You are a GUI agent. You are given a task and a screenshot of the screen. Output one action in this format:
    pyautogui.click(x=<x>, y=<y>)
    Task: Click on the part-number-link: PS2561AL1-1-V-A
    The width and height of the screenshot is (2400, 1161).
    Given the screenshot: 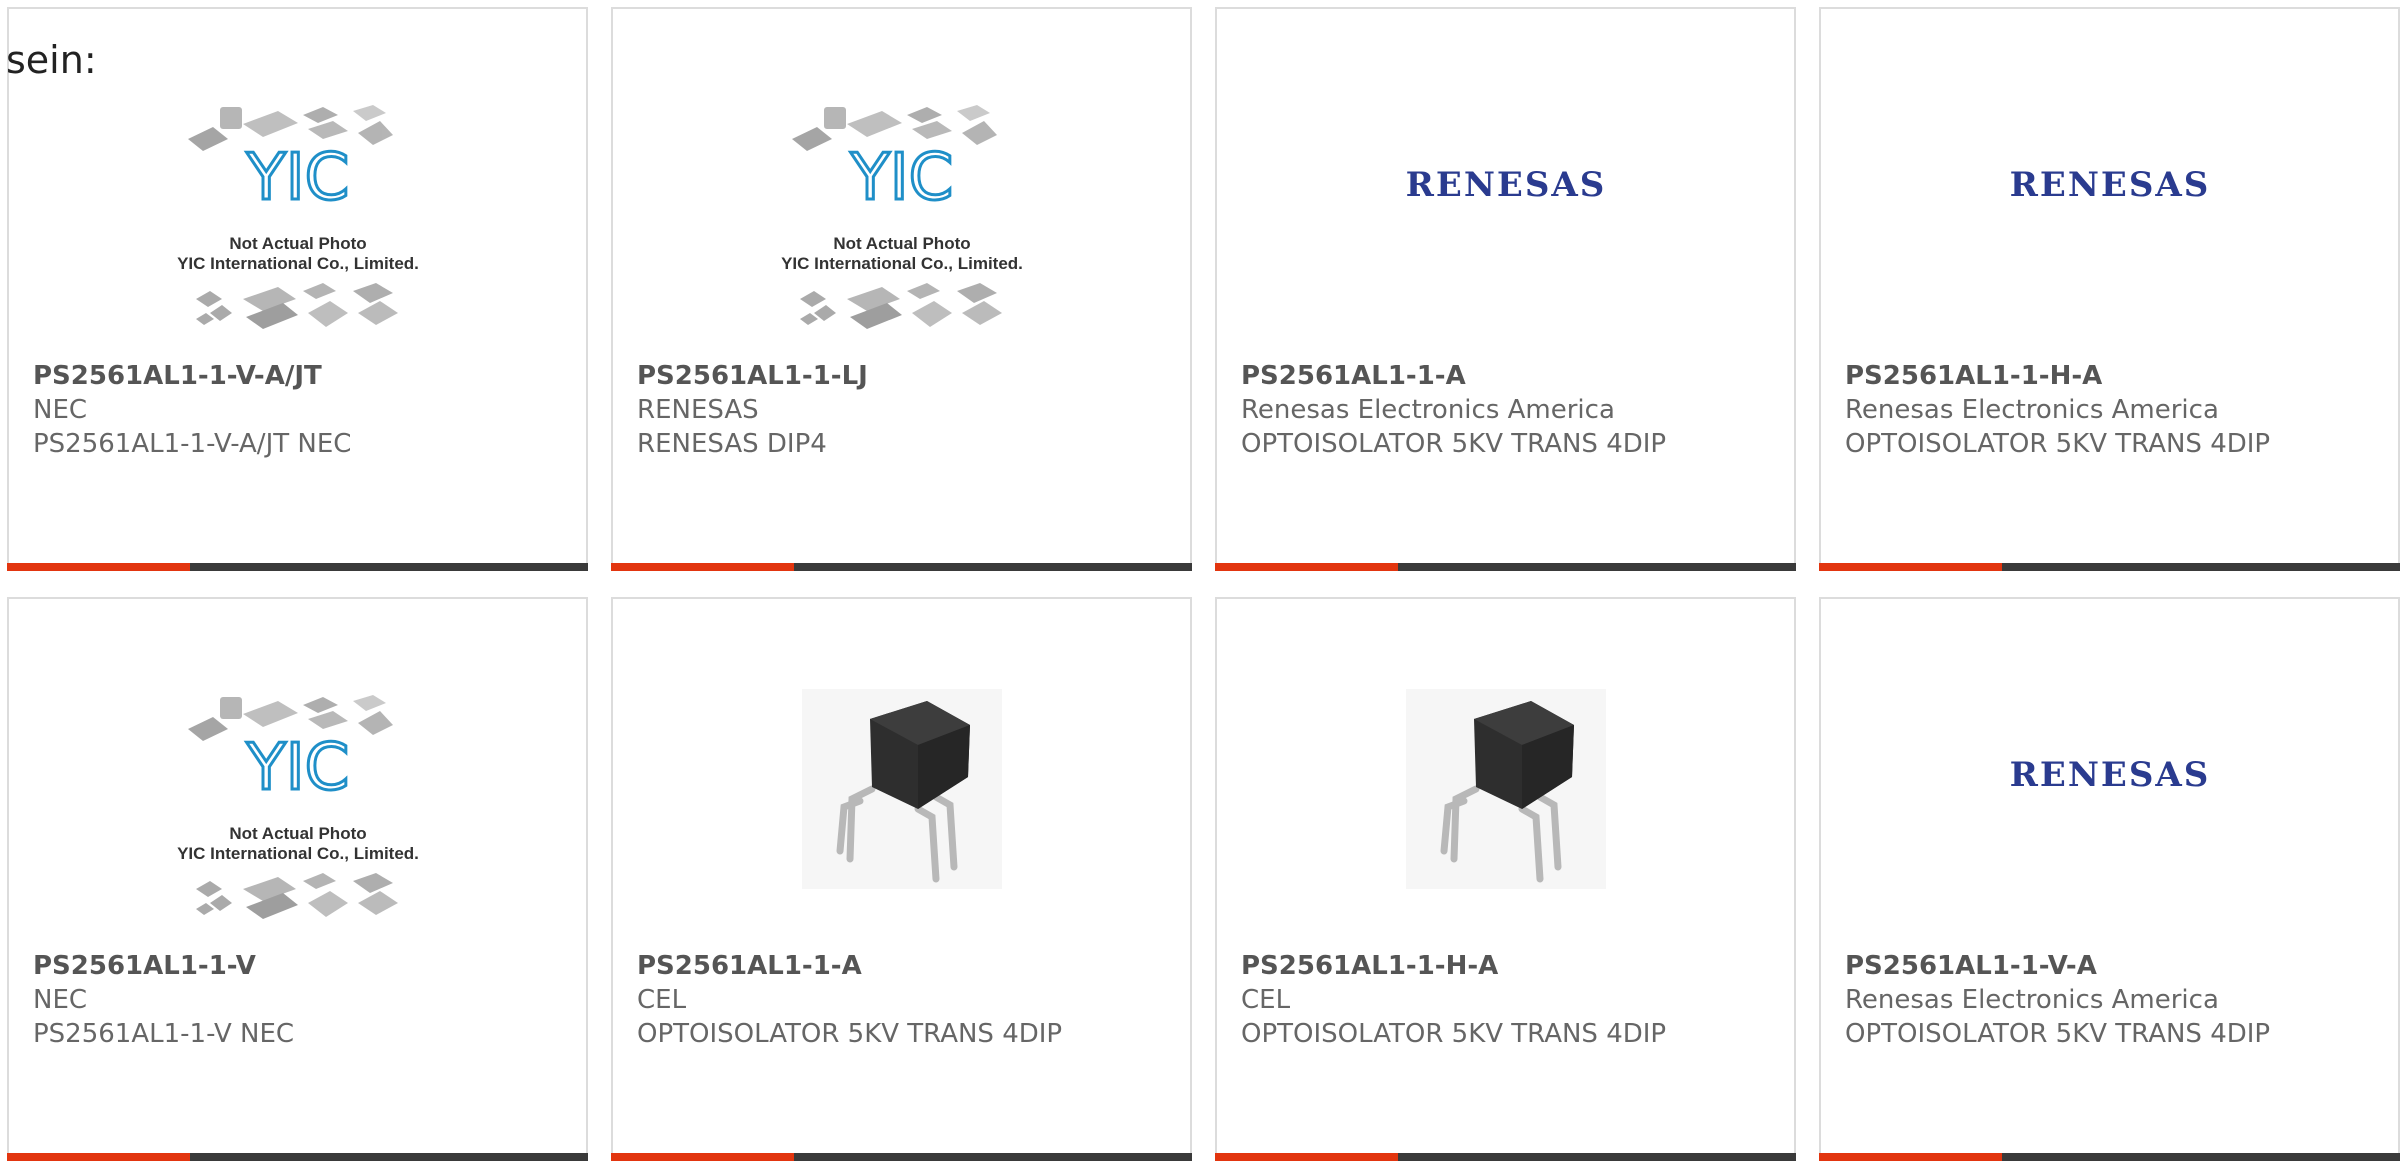 What is the action you would take?
    pyautogui.click(x=2115, y=966)
    